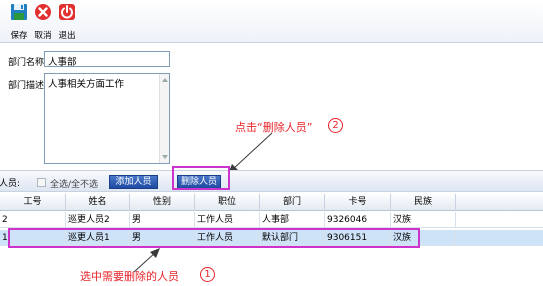 This screenshot has width=543, height=286. What do you see at coordinates (41, 182) in the screenshot?
I see `select-all-checkbox` at bounding box center [41, 182].